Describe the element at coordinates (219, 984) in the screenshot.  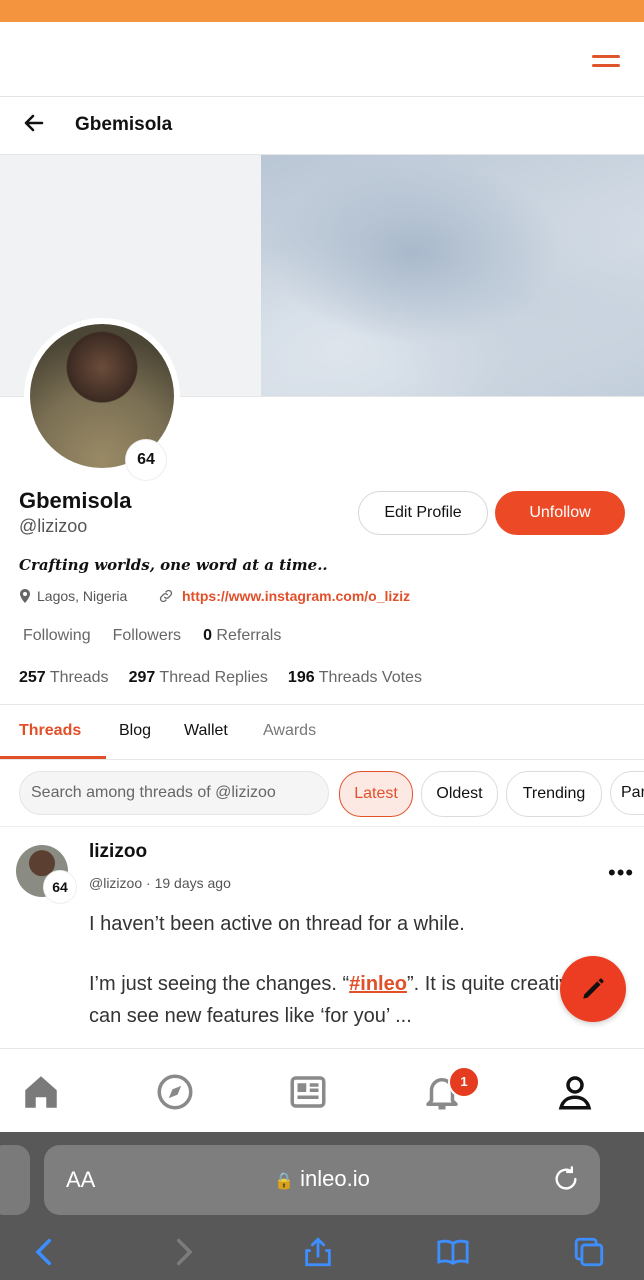
I see `post-line-2-start: I’m just seeing the changes. “` at that location.